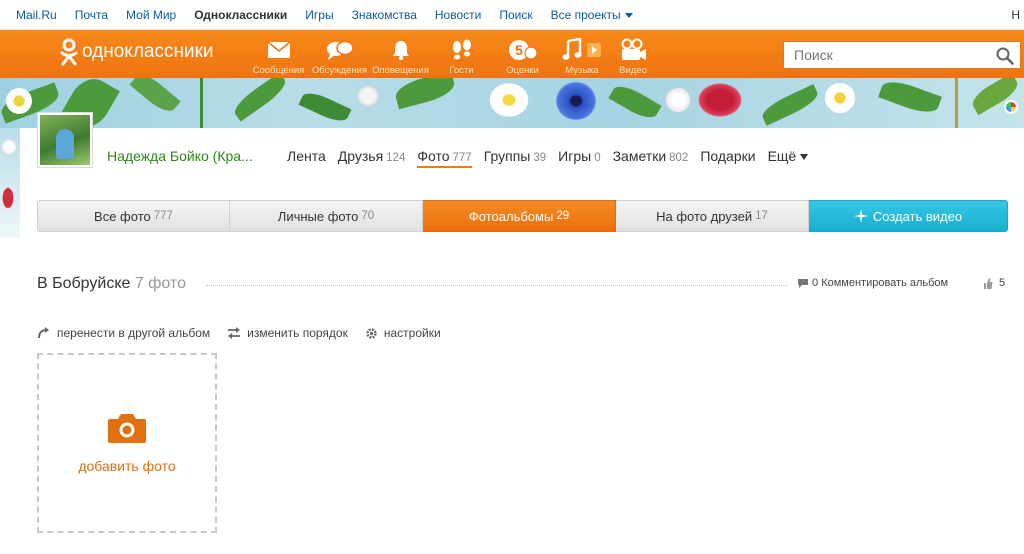  Describe the element at coordinates (43, 333) in the screenshot. I see `move-arrow-icon` at that location.